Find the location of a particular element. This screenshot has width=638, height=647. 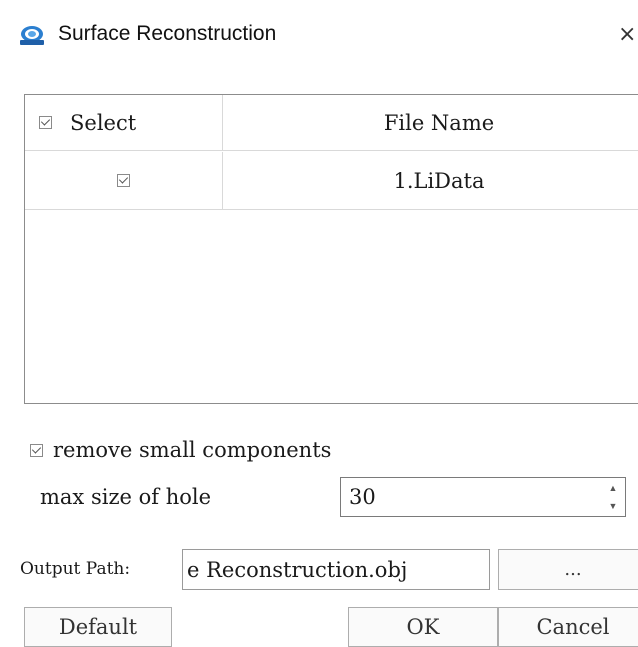

ok-button: OK is located at coordinates (423, 627).